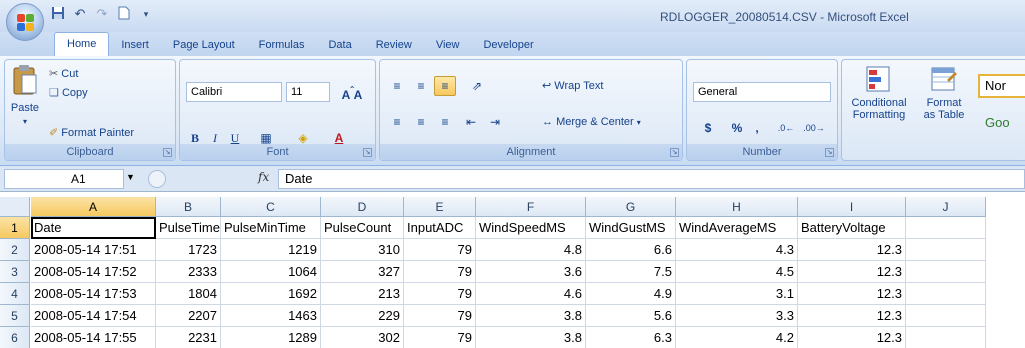 Image resolution: width=1025 pixels, height=348 pixels. What do you see at coordinates (93, 228) in the screenshot?
I see `cell-a1: Date` at bounding box center [93, 228].